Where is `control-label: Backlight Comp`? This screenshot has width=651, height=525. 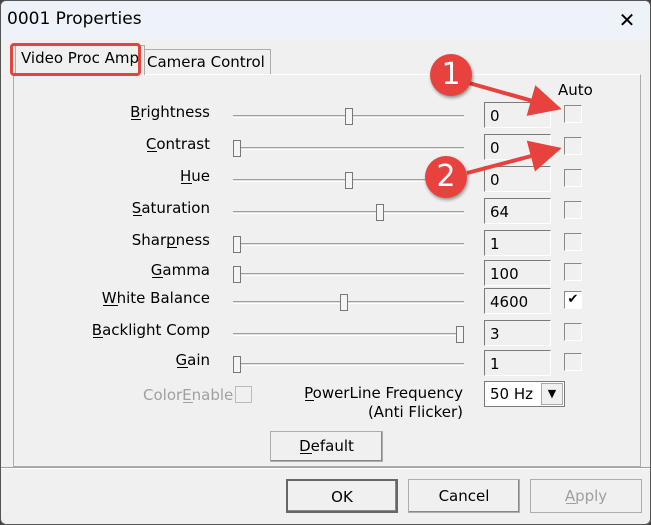
control-label: Backlight Comp is located at coordinates (150, 330).